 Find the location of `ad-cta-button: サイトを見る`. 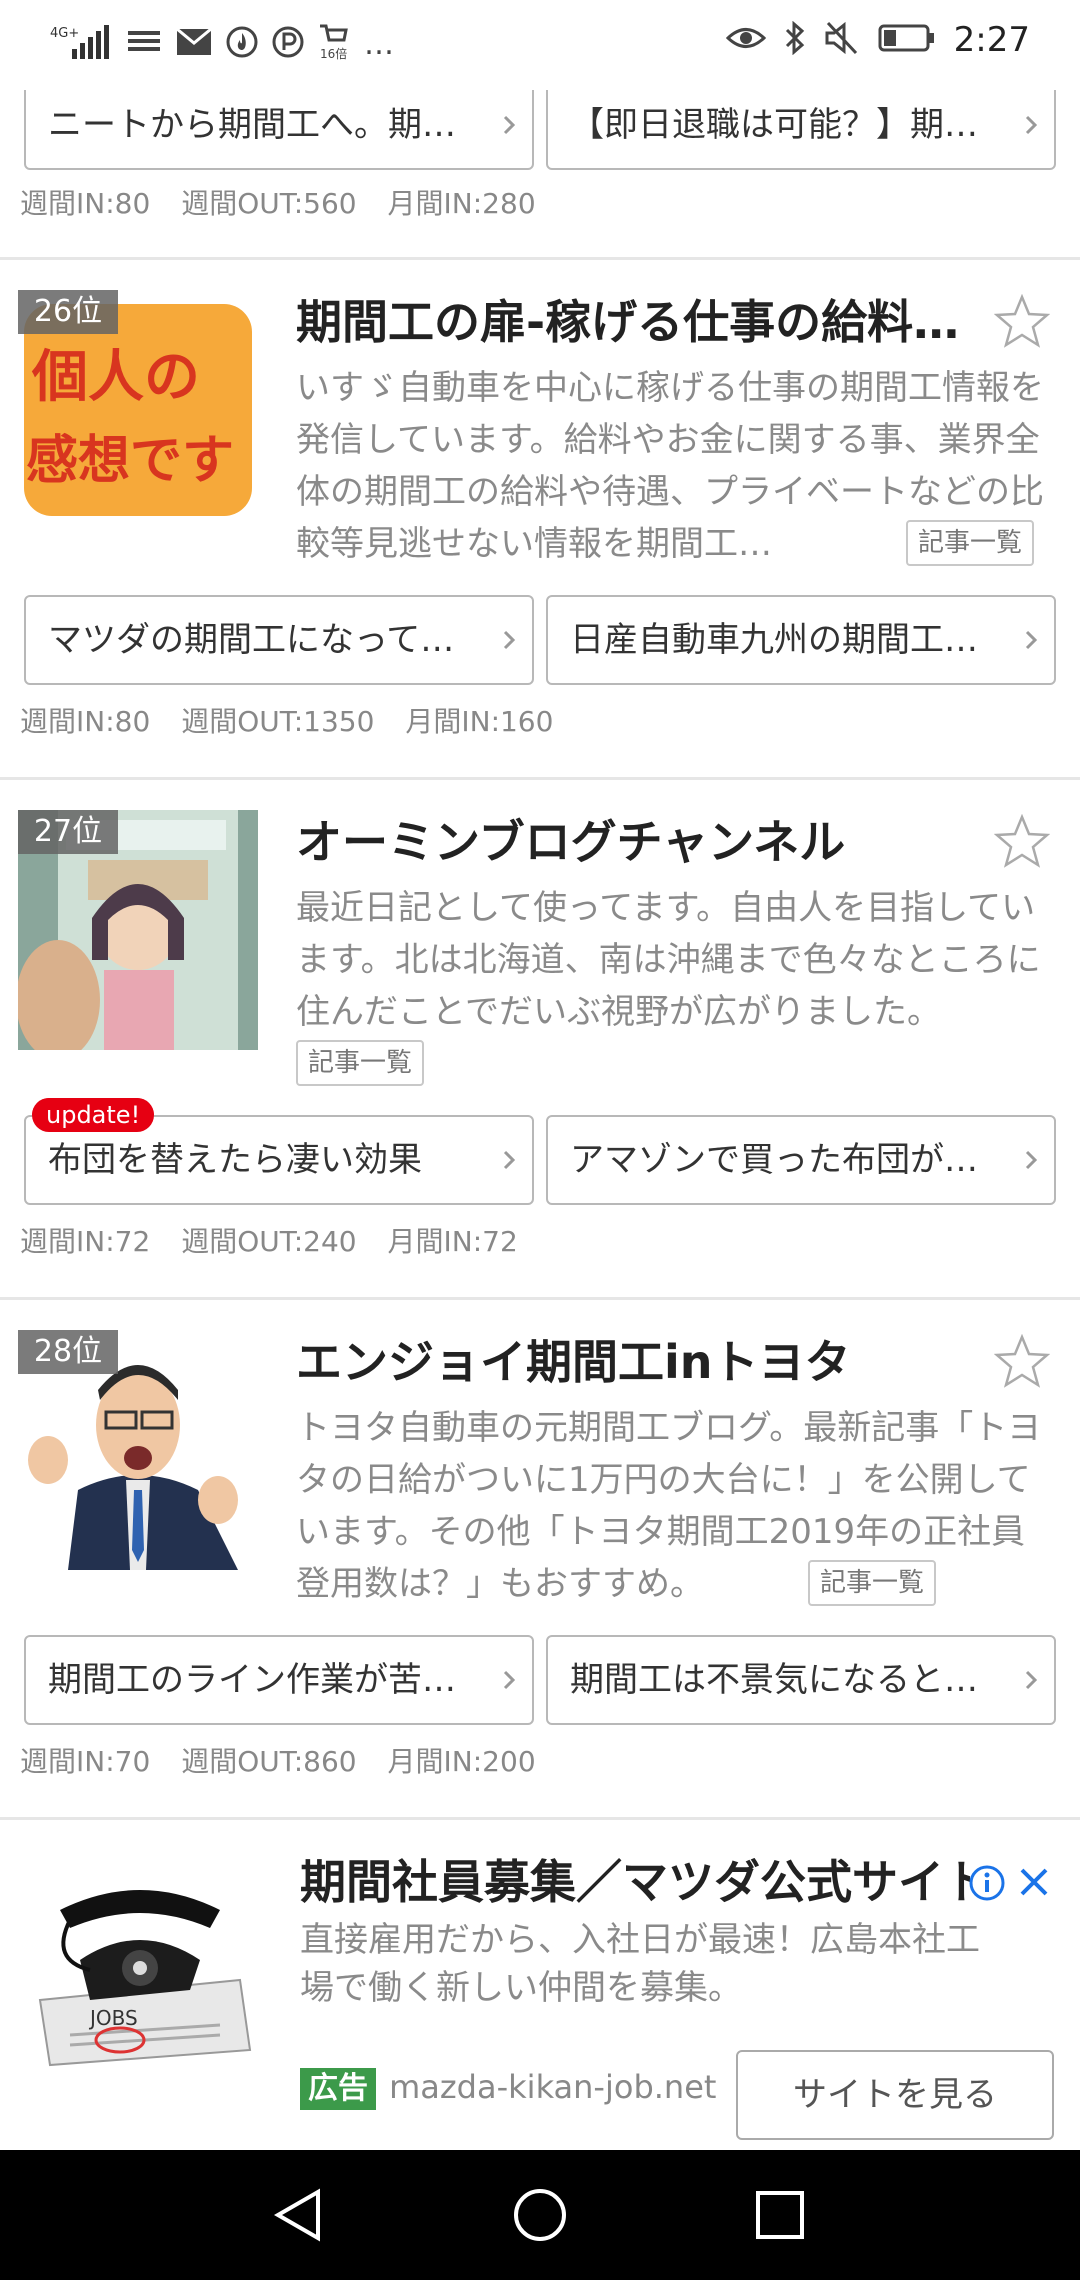

ad-cta-button: サイトを見る is located at coordinates (895, 2095).